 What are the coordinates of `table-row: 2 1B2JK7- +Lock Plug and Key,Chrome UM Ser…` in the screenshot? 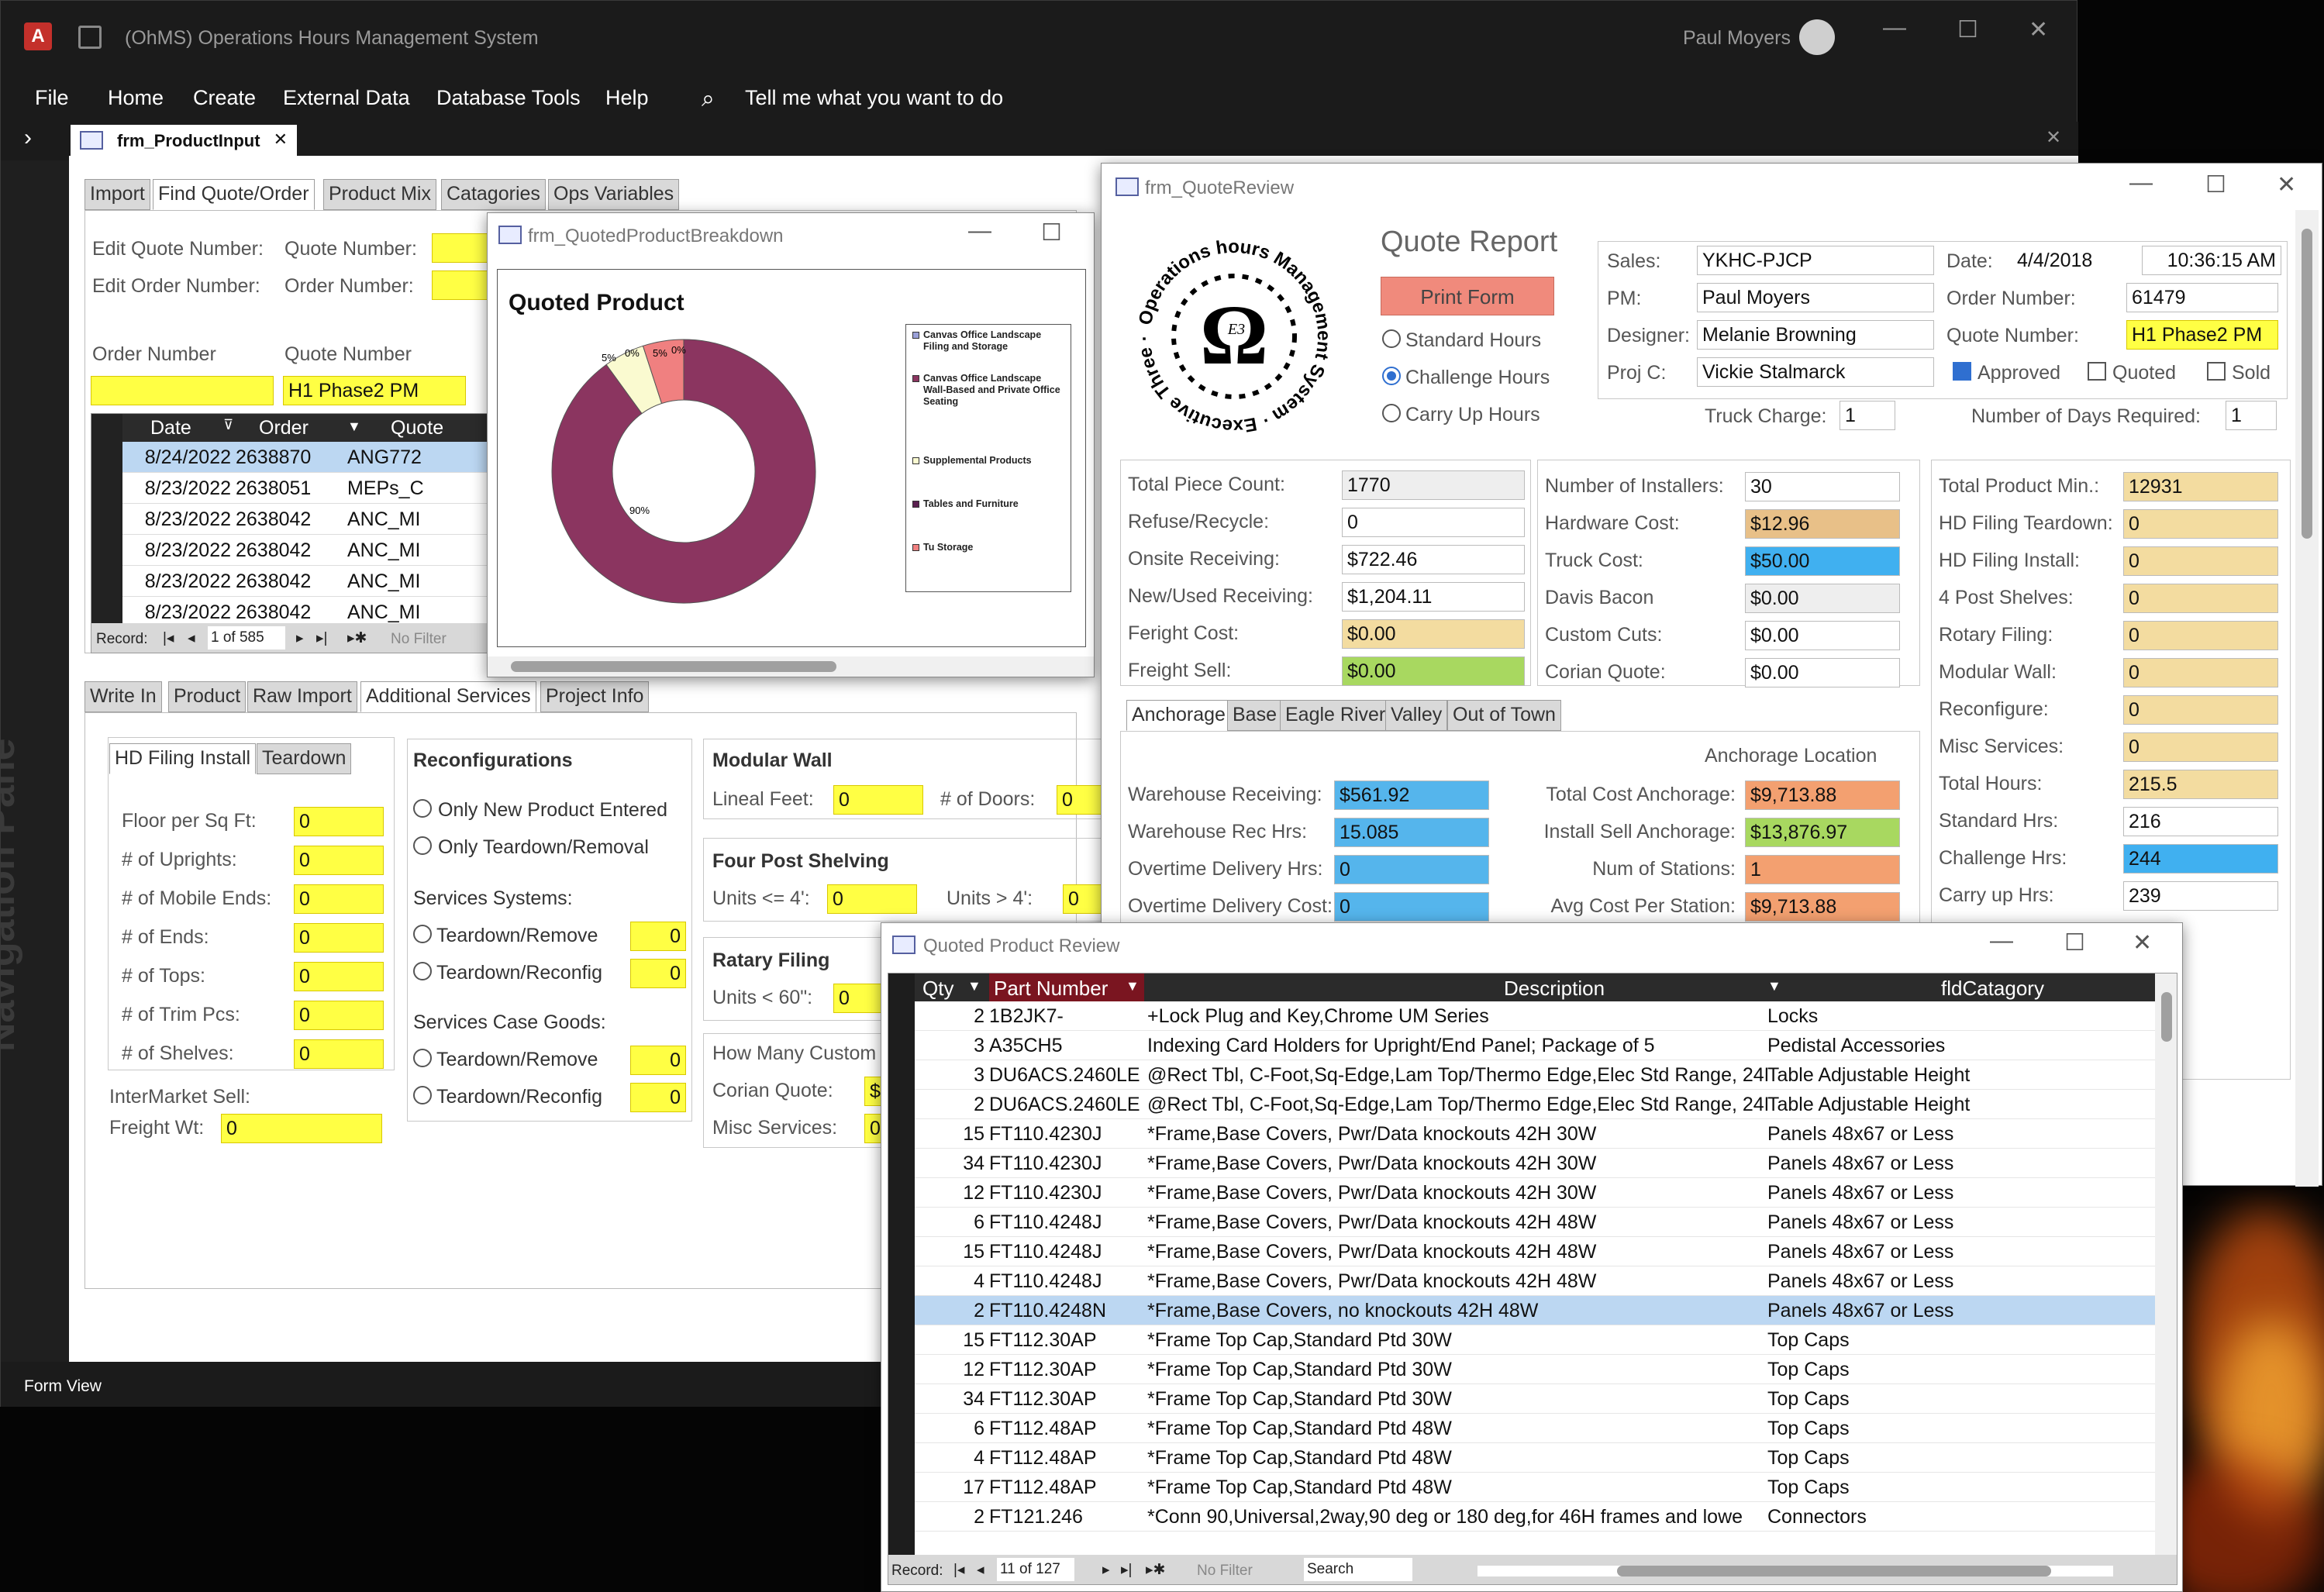 It's located at (1535, 1016).